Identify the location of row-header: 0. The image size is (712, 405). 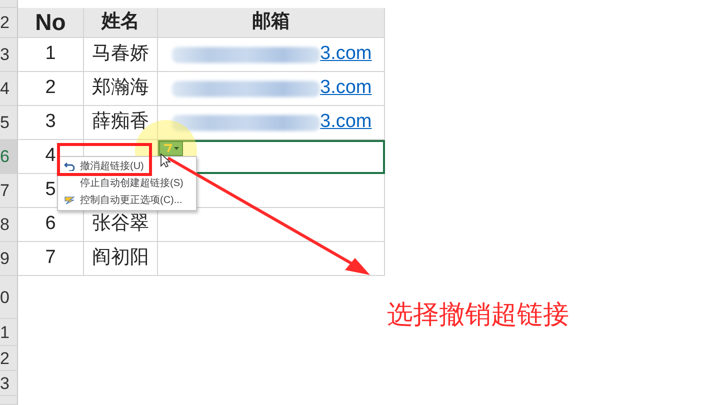
(9, 297).